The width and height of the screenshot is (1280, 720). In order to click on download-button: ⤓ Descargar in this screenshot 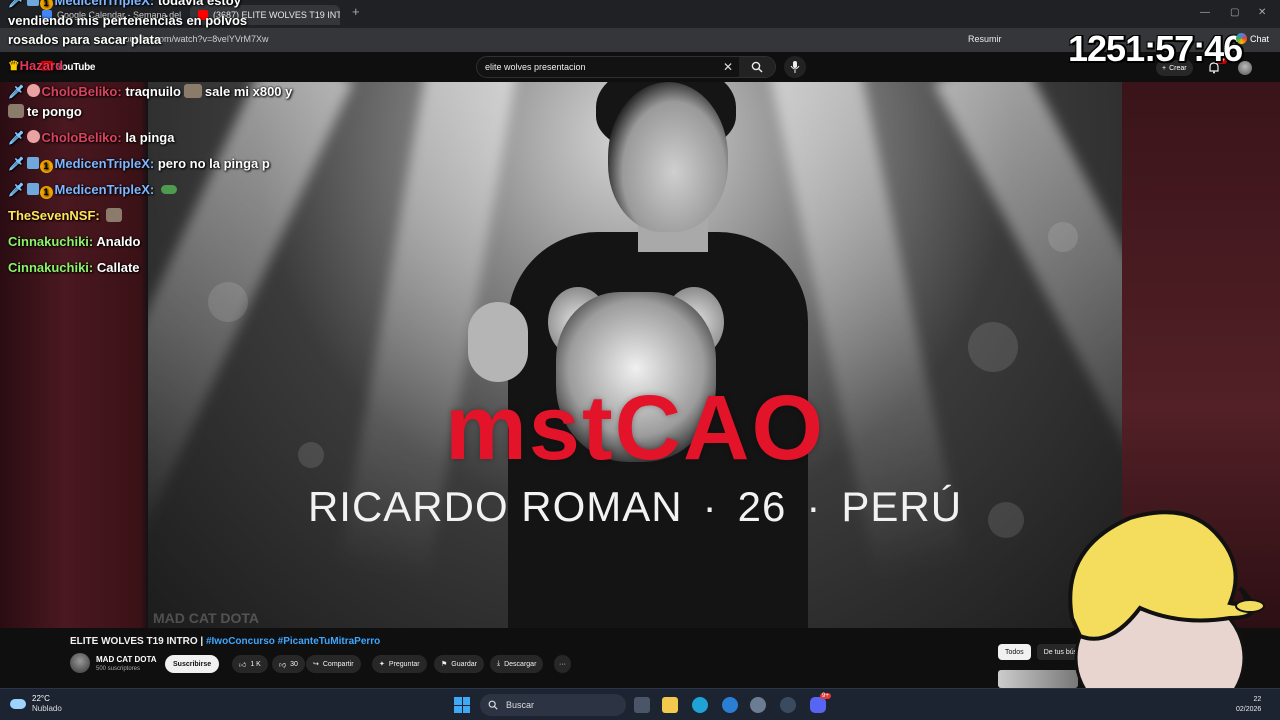, I will do `click(517, 664)`.